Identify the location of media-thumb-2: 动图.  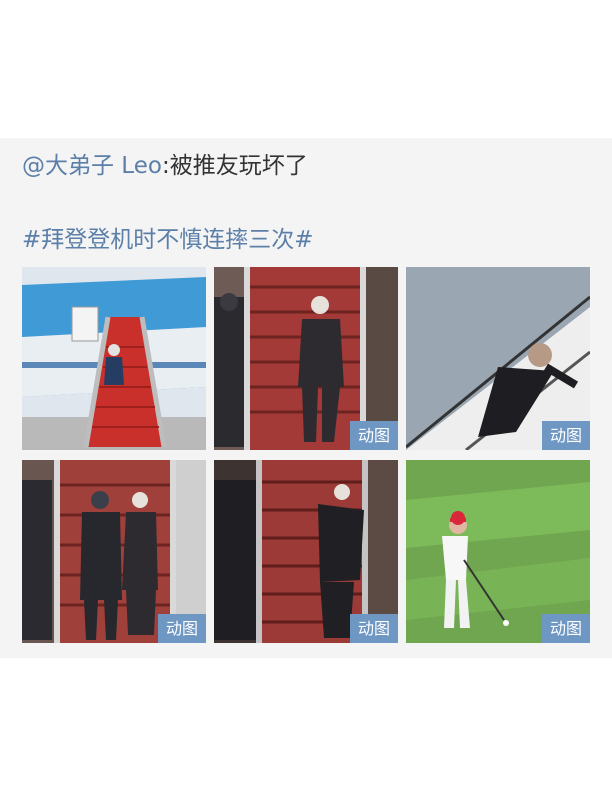
(306, 358).